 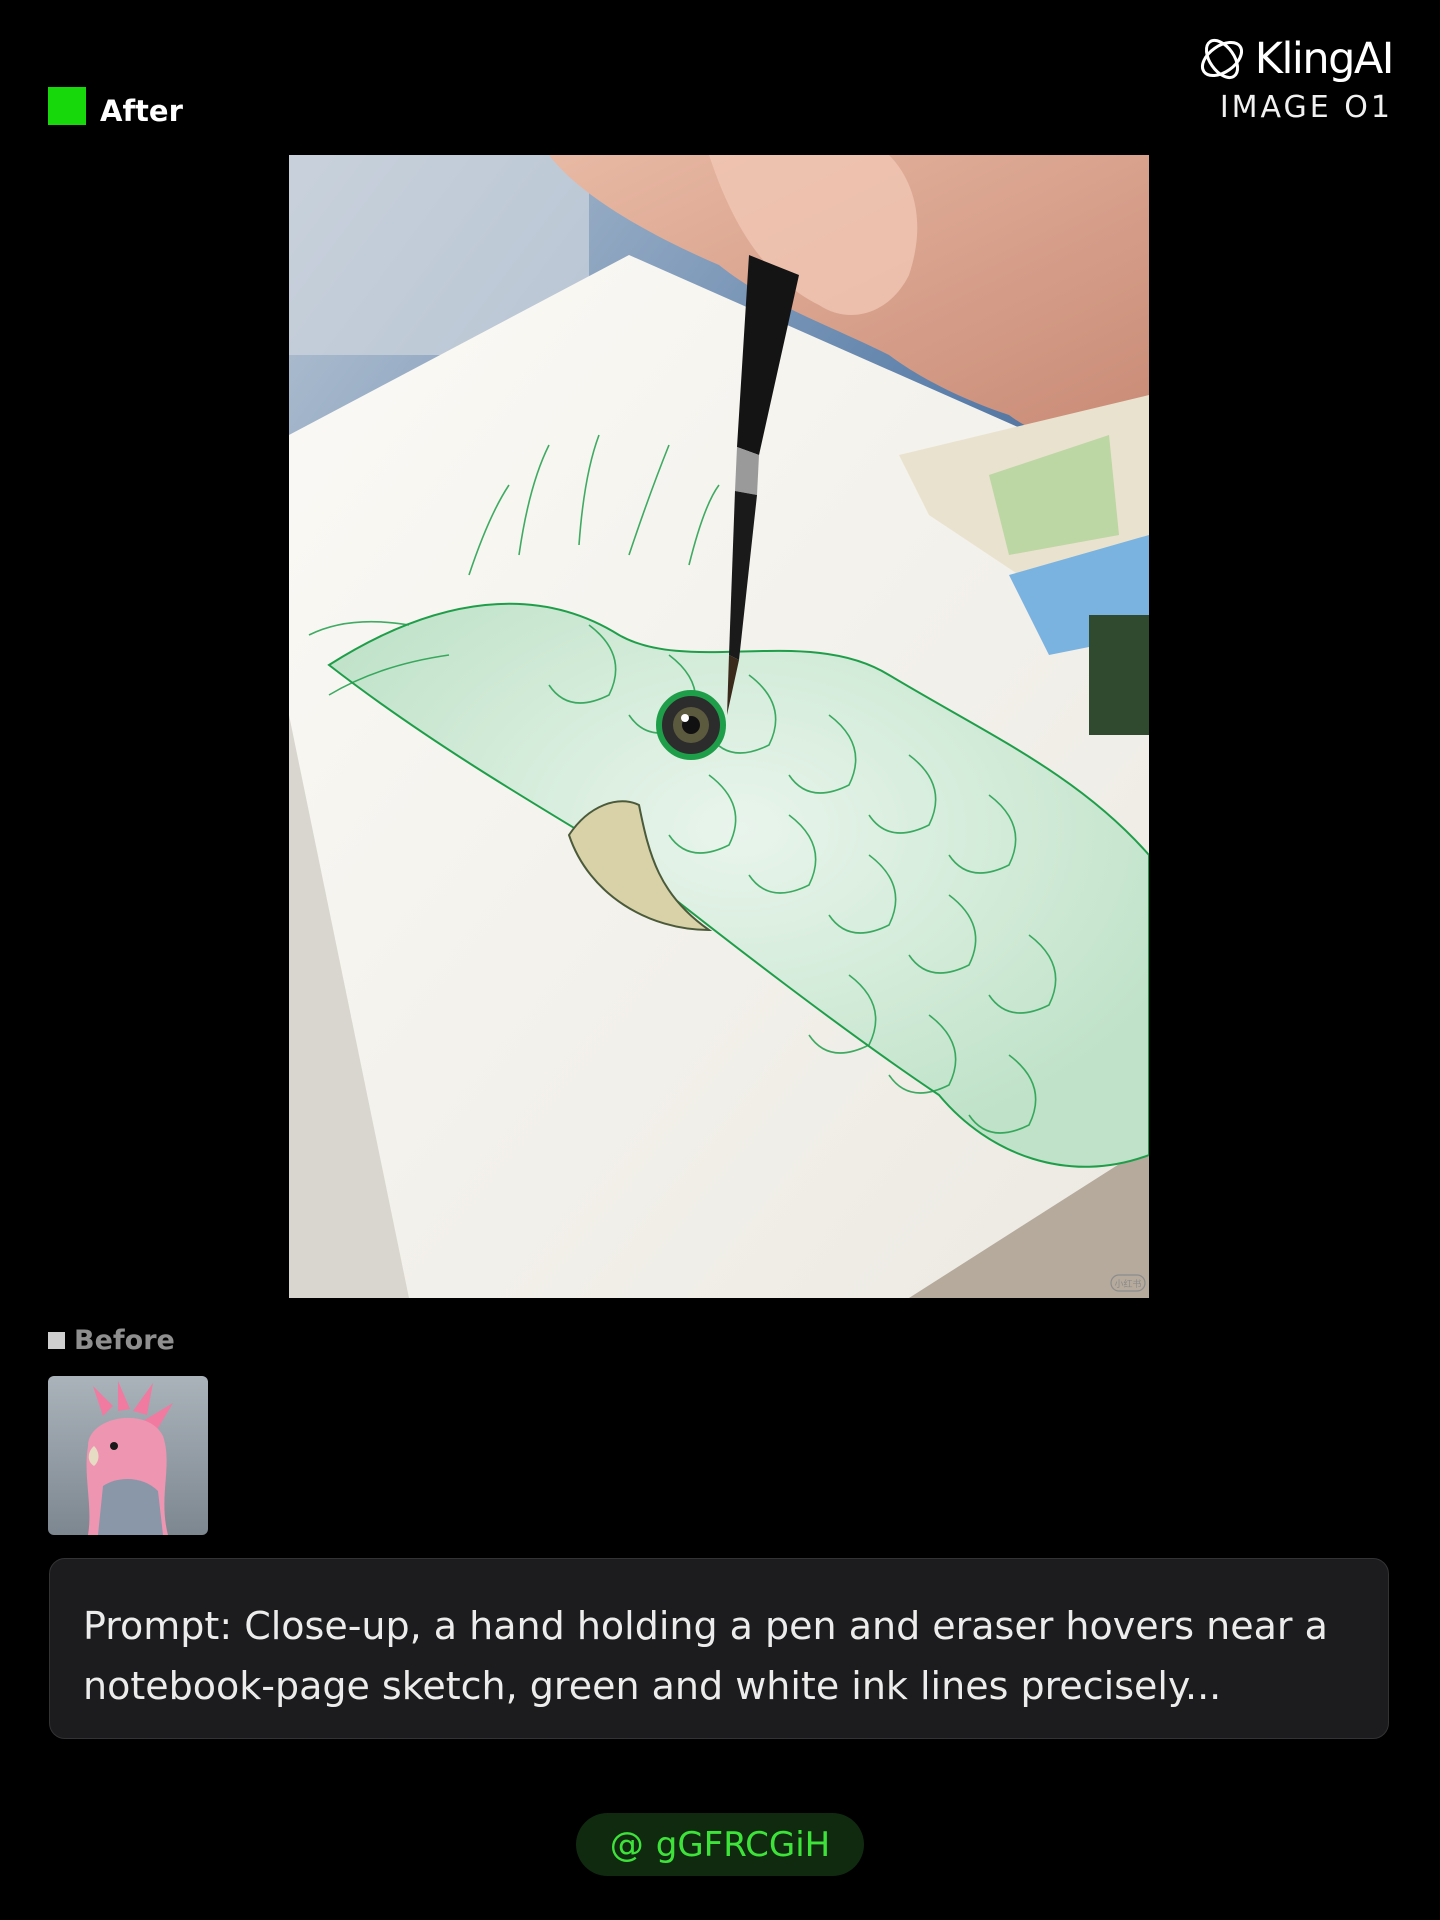 I want to click on brand-logo-group: KlingAI IMAGE O1, so click(x=1295, y=78).